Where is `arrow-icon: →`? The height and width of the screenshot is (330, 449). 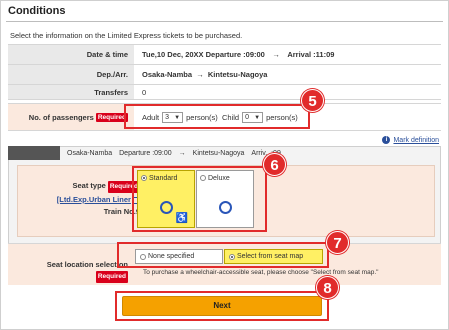 arrow-icon: → is located at coordinates (200, 74).